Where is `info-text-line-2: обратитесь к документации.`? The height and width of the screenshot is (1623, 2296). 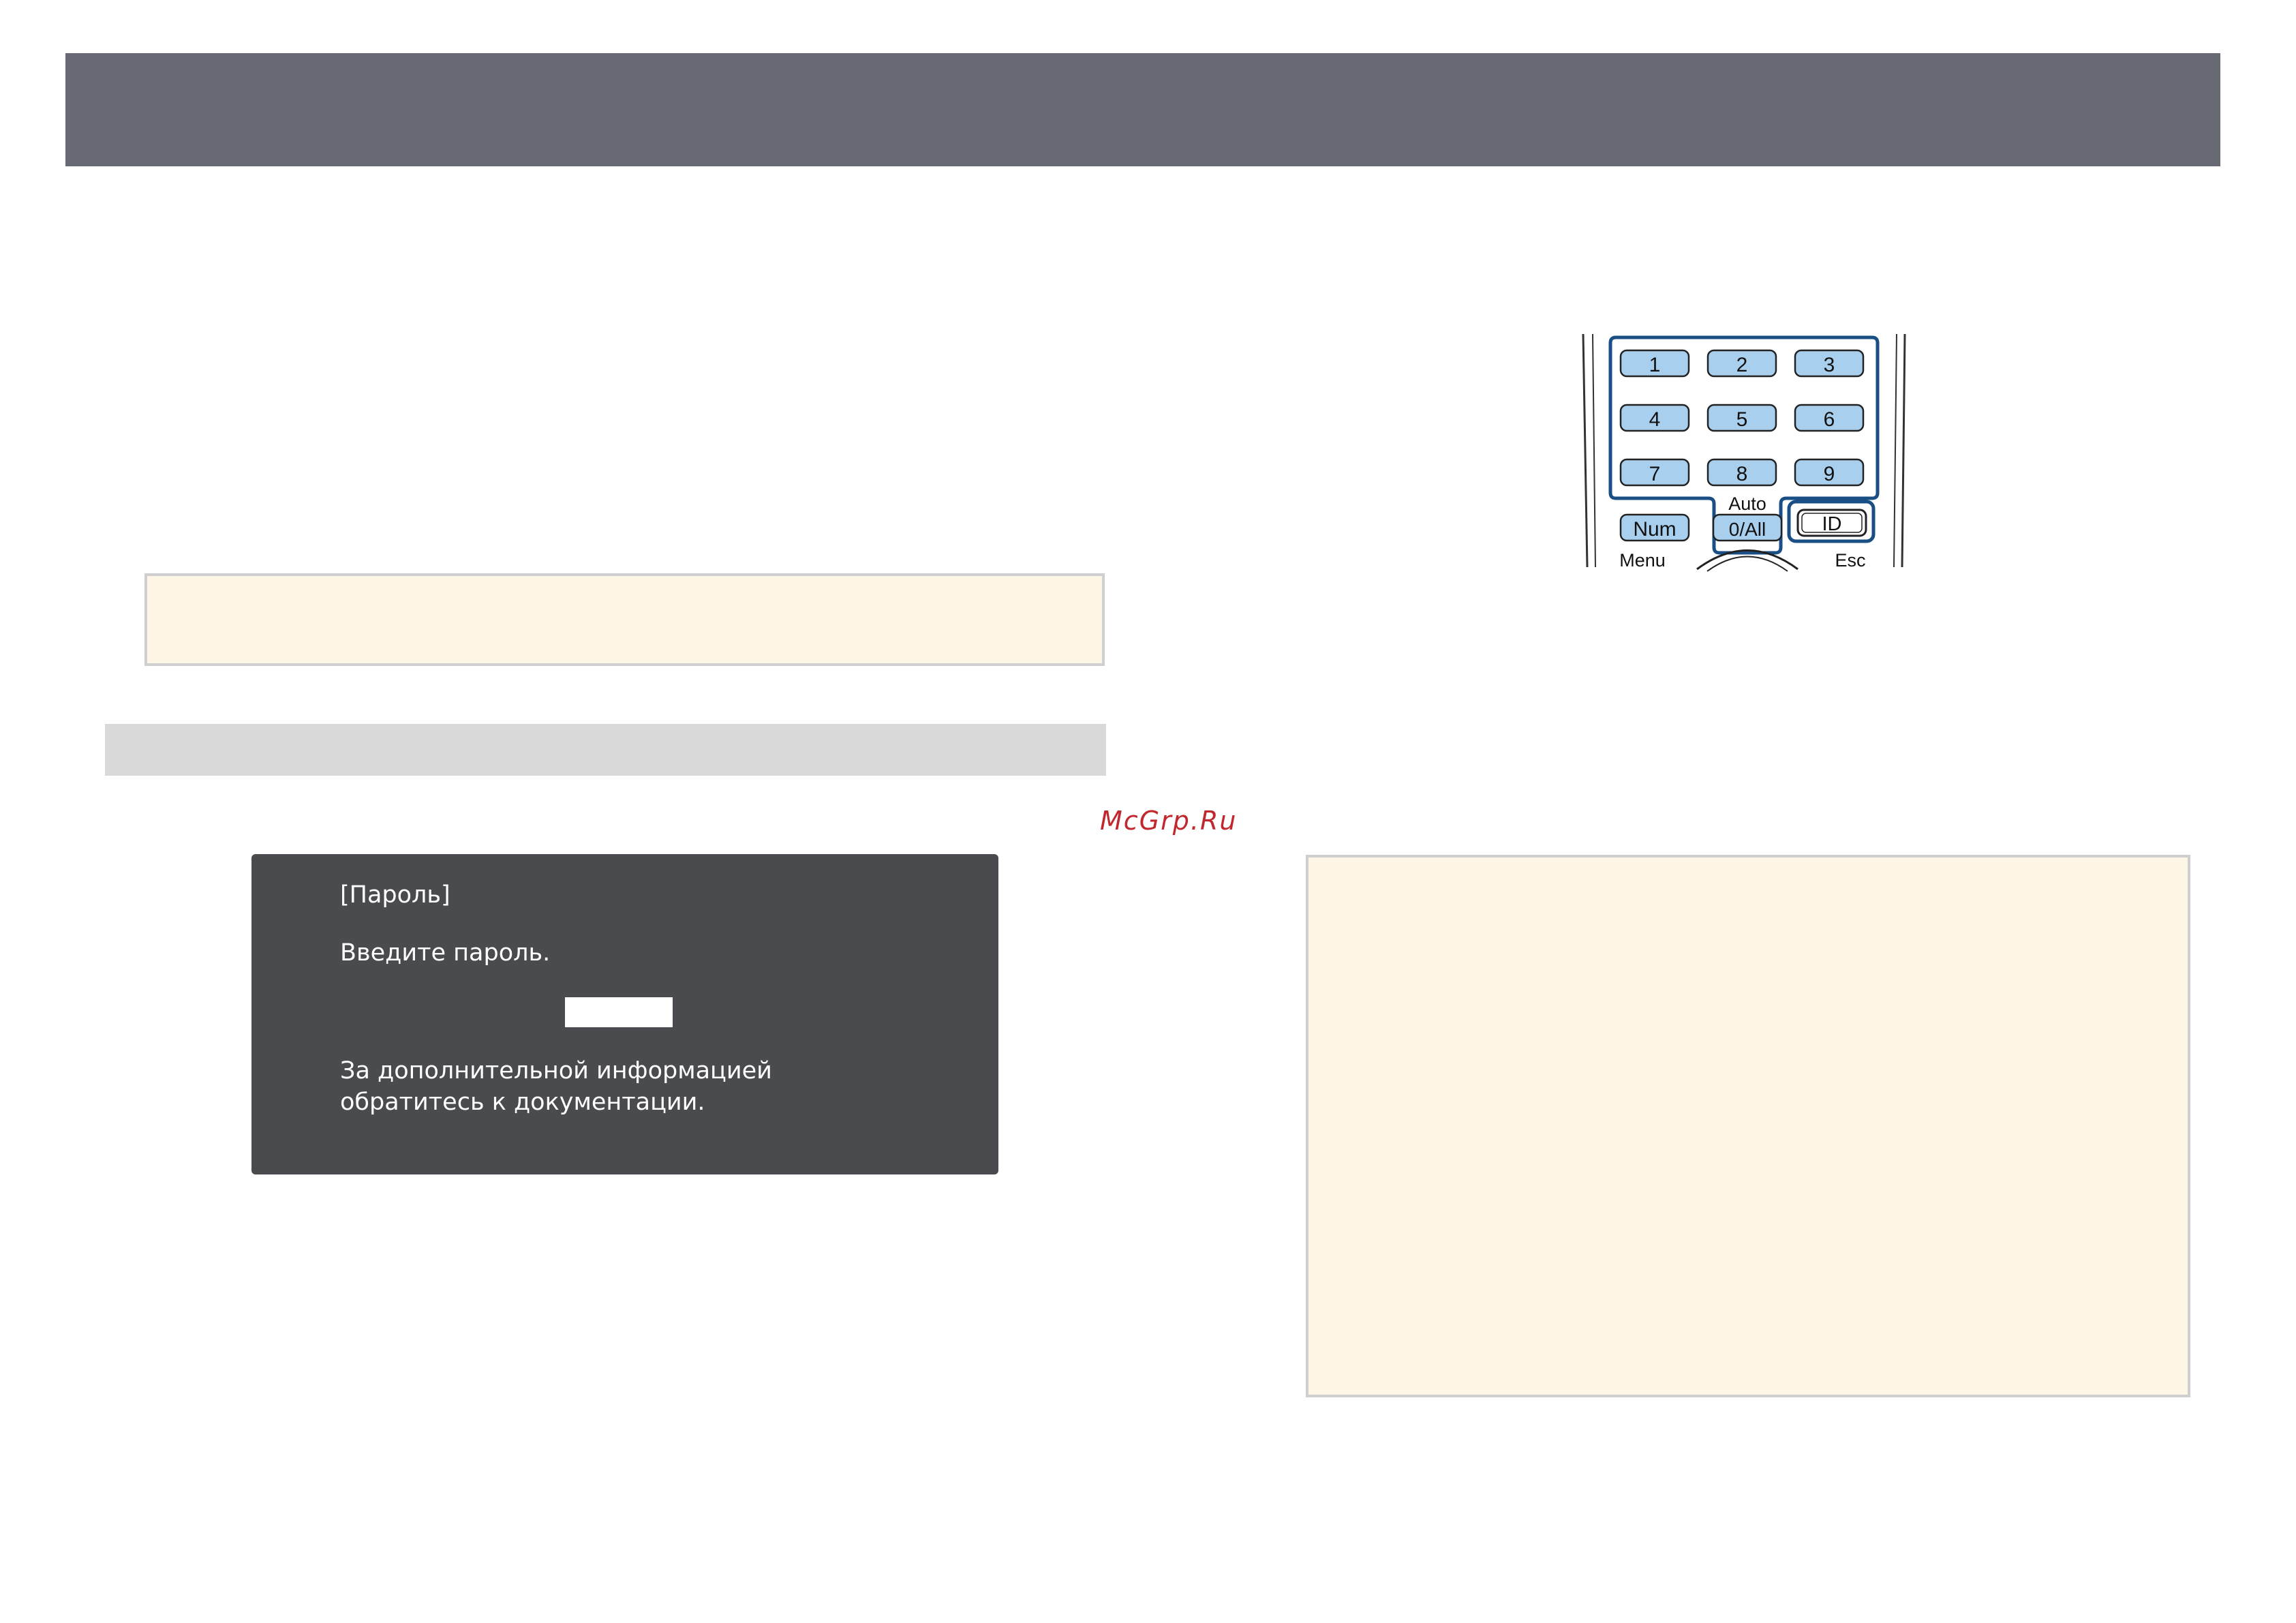 info-text-line-2: обратитесь к документации. is located at coordinates (523, 1102).